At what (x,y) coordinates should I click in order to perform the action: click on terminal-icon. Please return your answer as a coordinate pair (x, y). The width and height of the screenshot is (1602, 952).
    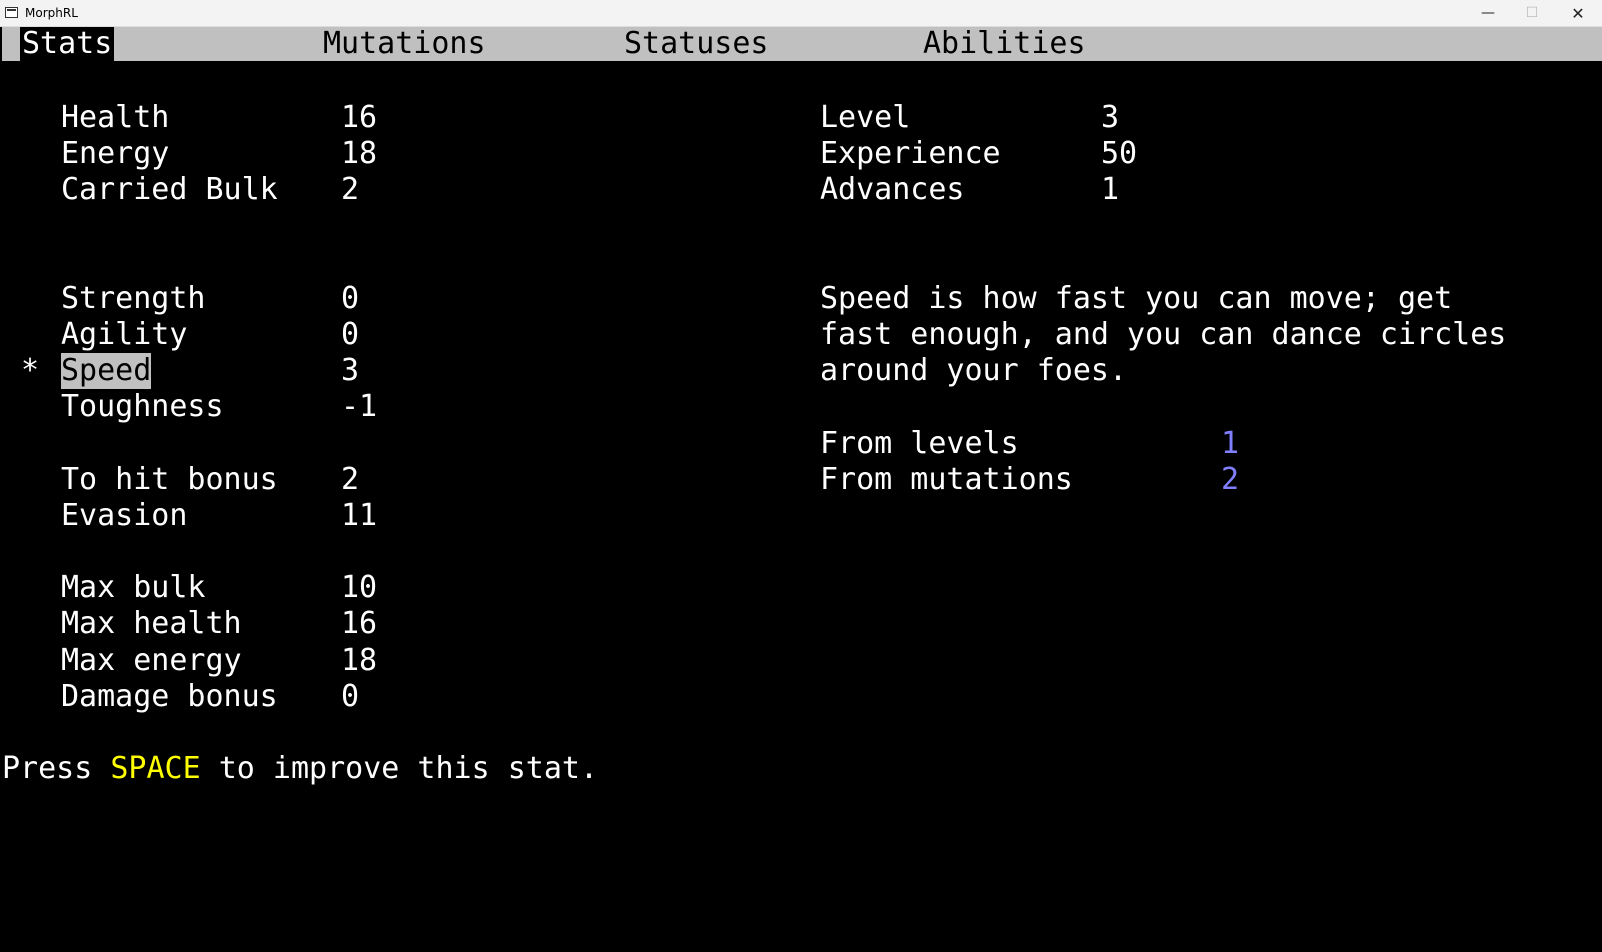
    Looking at the image, I should click on (11, 12).